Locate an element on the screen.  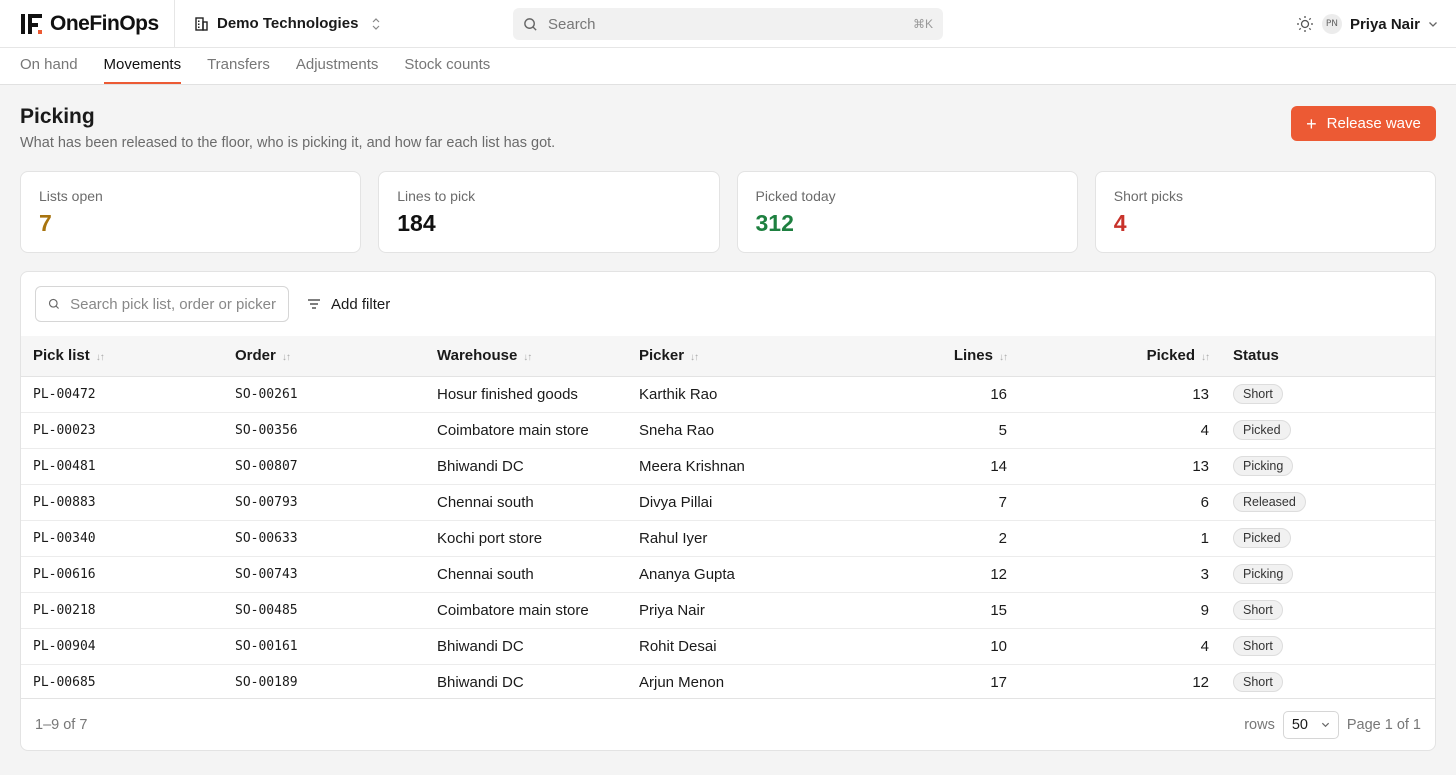
building-icon is located at coordinates (201, 23).